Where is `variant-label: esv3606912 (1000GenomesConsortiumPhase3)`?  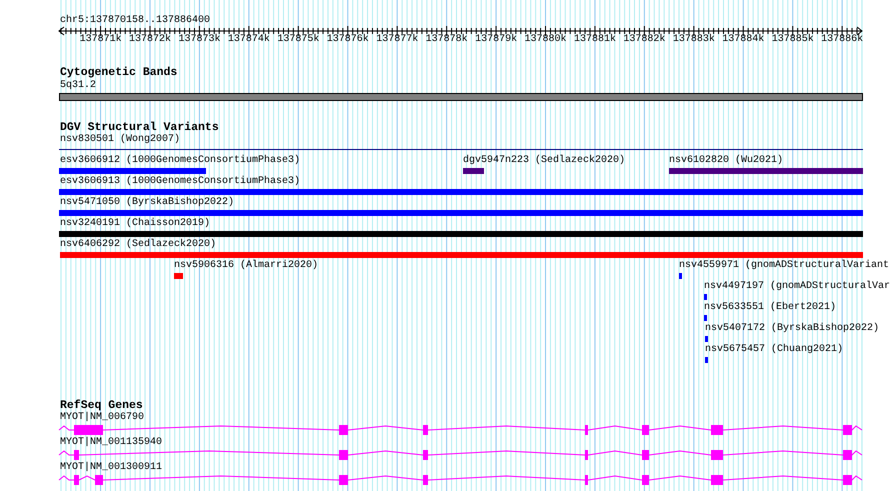 variant-label: esv3606912 (1000GenomesConsortiumPhase3) is located at coordinates (180, 161).